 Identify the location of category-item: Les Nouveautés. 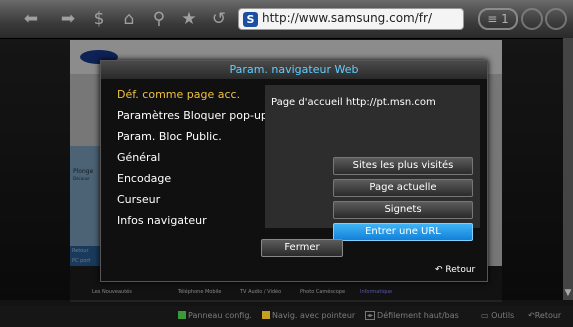
(112, 292).